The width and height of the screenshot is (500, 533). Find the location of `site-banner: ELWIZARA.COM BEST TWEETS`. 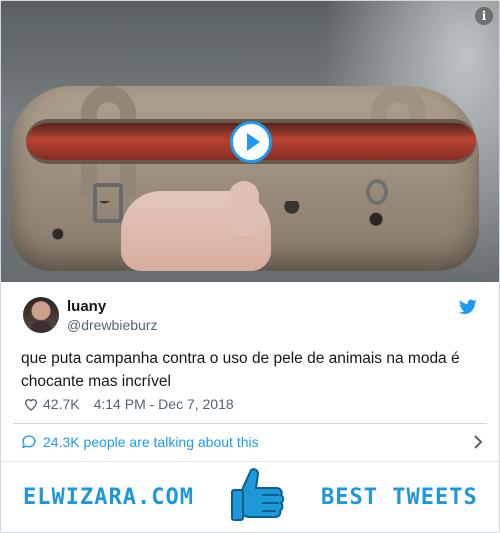

site-banner: ELWIZARA.COM BEST TWEETS is located at coordinates (250, 496).